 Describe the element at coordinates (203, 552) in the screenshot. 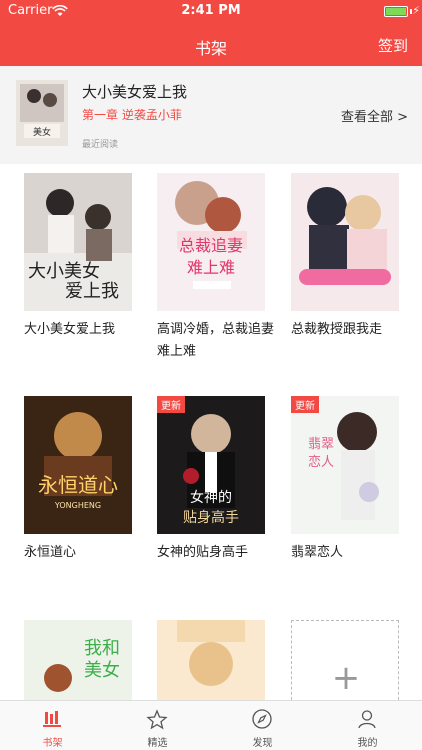

I see `book-title: 女神的贴身高手` at that location.